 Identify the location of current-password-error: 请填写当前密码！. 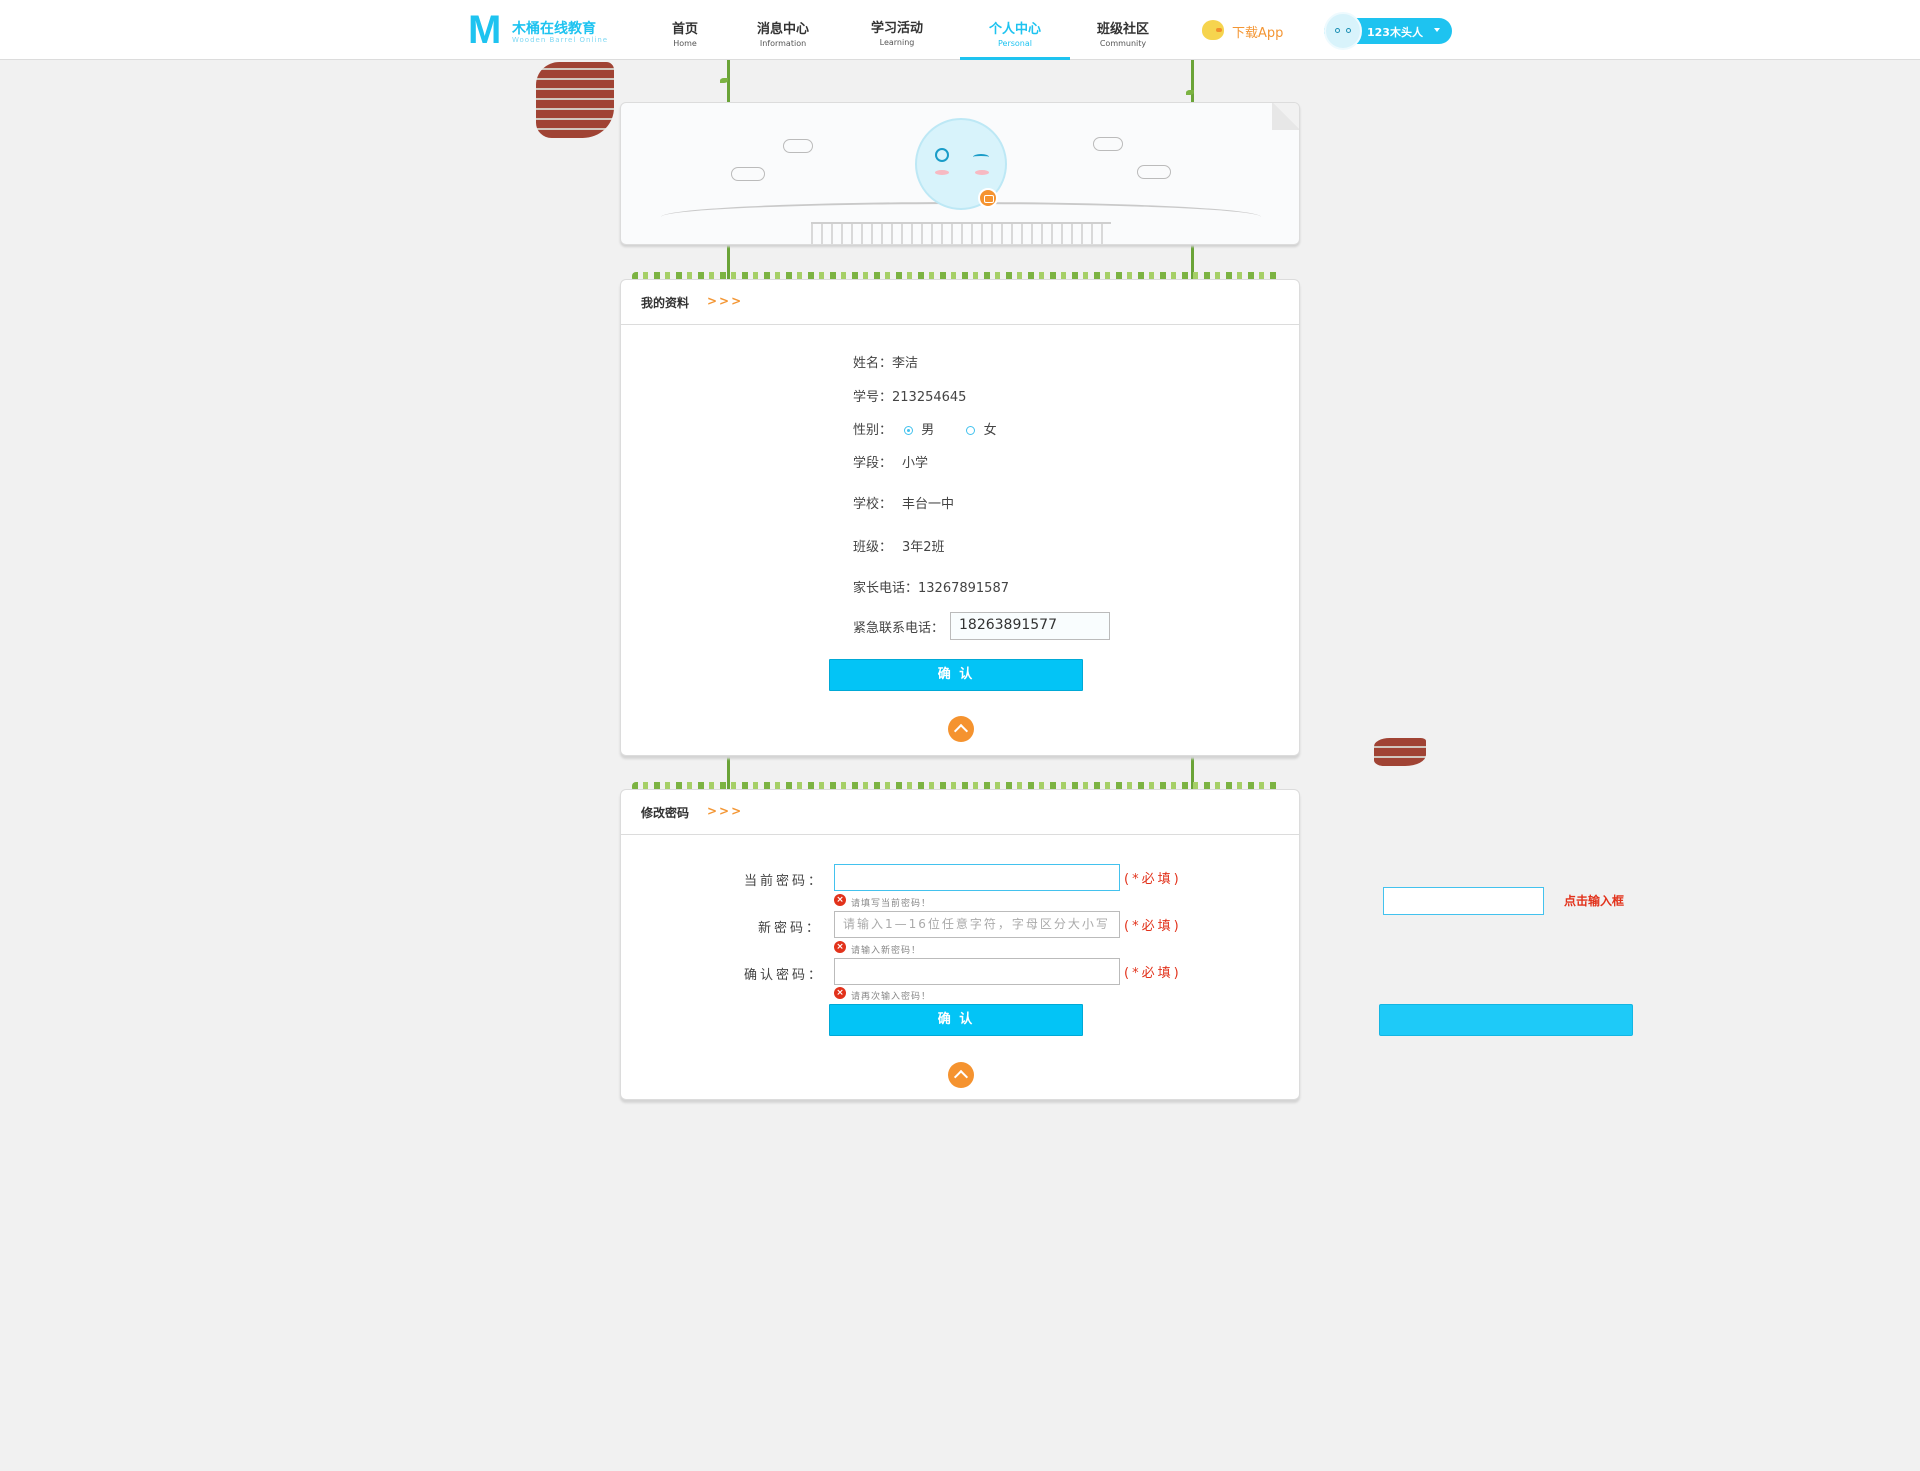
(891, 904).